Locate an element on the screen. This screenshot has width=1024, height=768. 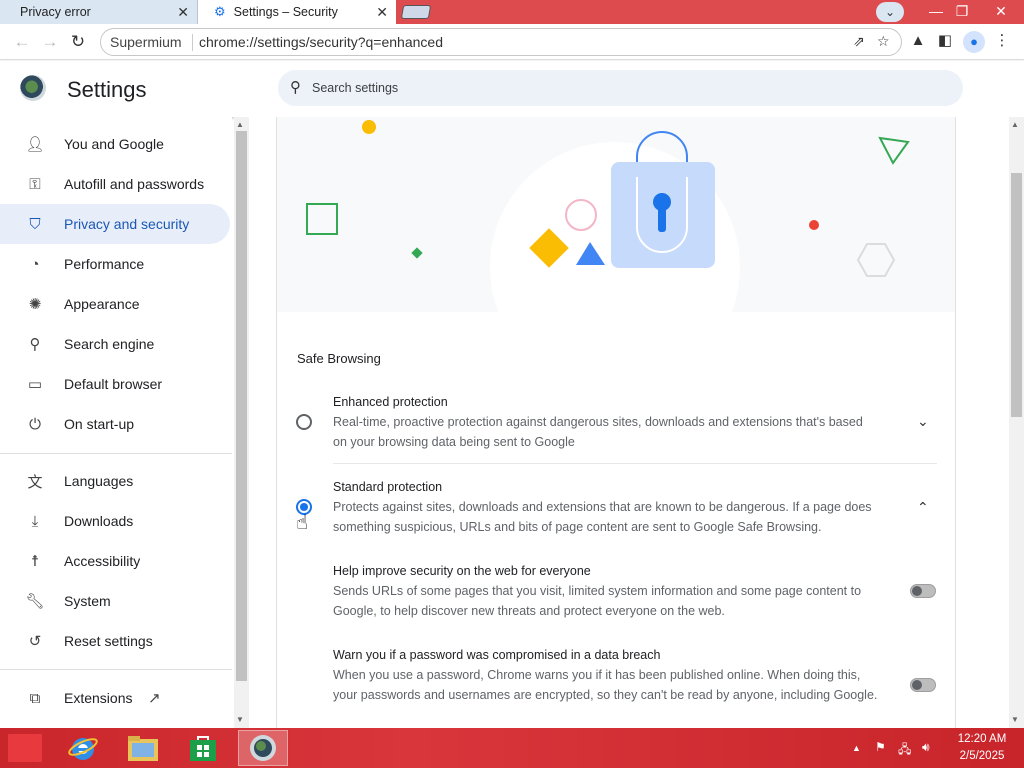
clock-time: 12:20 AM is located at coordinates (982, 739).